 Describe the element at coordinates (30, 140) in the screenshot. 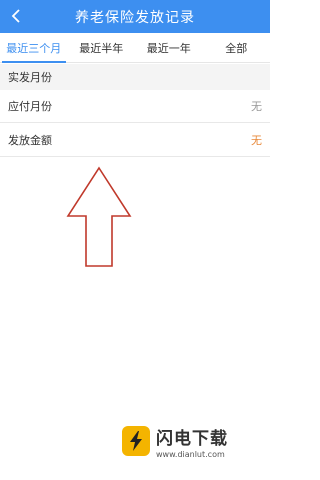

I see `payment-amount-label: 发放金额` at that location.